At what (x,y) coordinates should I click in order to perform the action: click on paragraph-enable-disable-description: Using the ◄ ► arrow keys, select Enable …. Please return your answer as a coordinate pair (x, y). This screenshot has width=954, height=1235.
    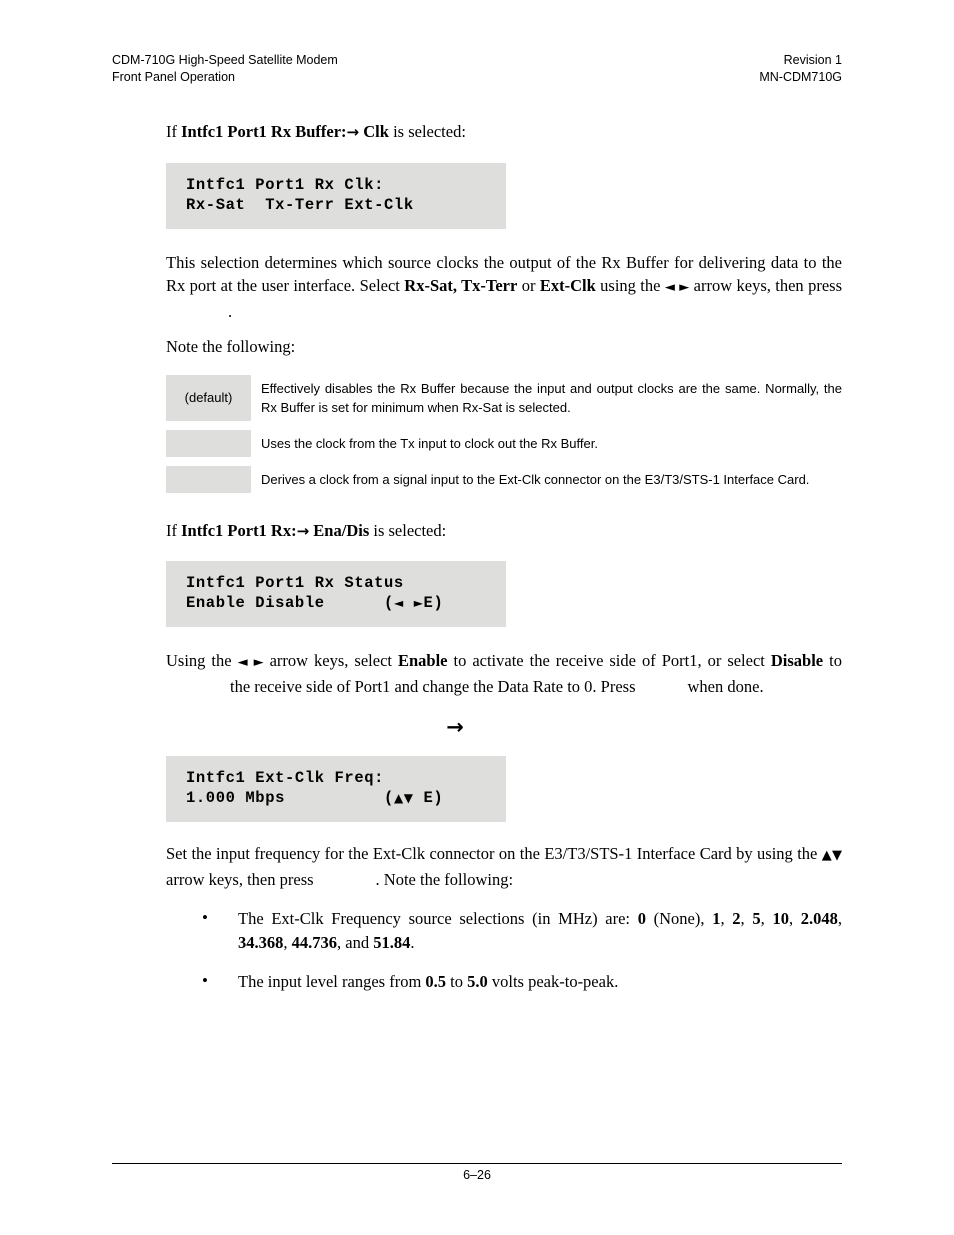
    Looking at the image, I should click on (504, 673).